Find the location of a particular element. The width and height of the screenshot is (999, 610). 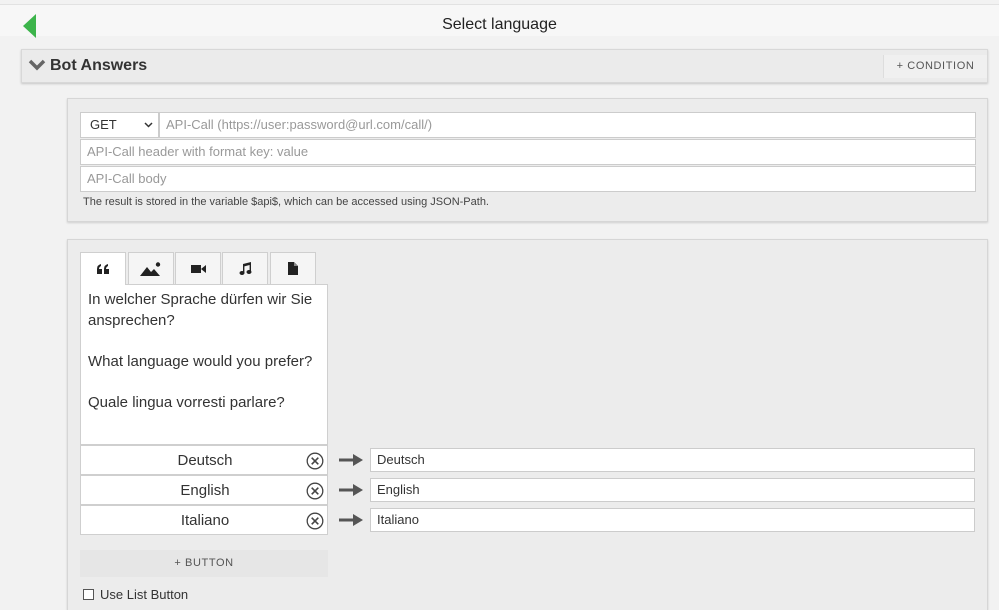

answer-button-label: Italiano is located at coordinates (205, 520).